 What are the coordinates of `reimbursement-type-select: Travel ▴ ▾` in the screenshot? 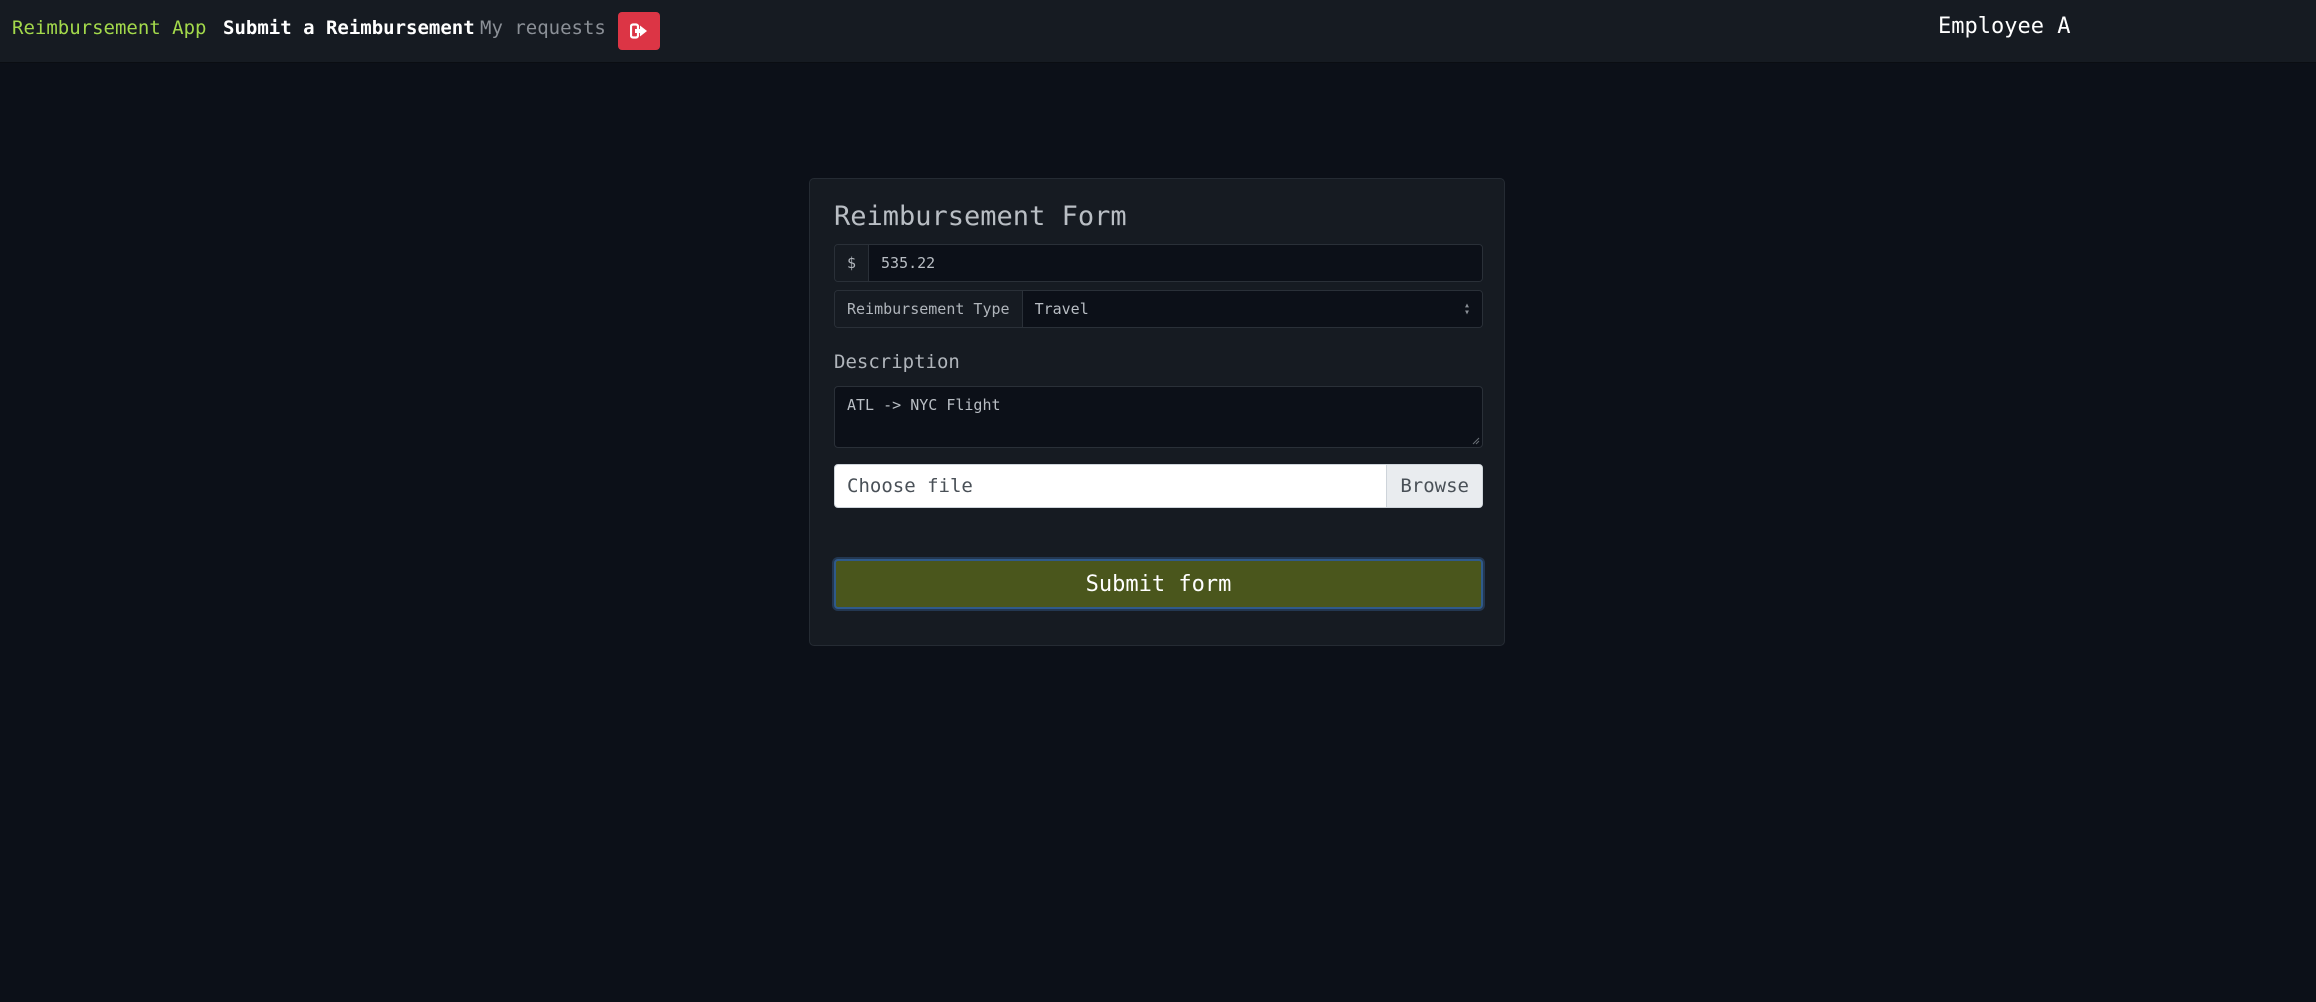 It's located at (1252, 309).